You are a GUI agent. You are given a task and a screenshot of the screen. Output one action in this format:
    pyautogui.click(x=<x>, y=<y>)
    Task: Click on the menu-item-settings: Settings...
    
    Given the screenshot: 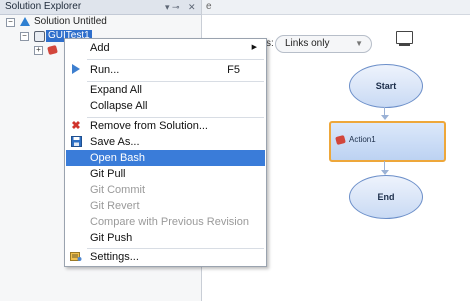 What is the action you would take?
    pyautogui.click(x=165, y=257)
    